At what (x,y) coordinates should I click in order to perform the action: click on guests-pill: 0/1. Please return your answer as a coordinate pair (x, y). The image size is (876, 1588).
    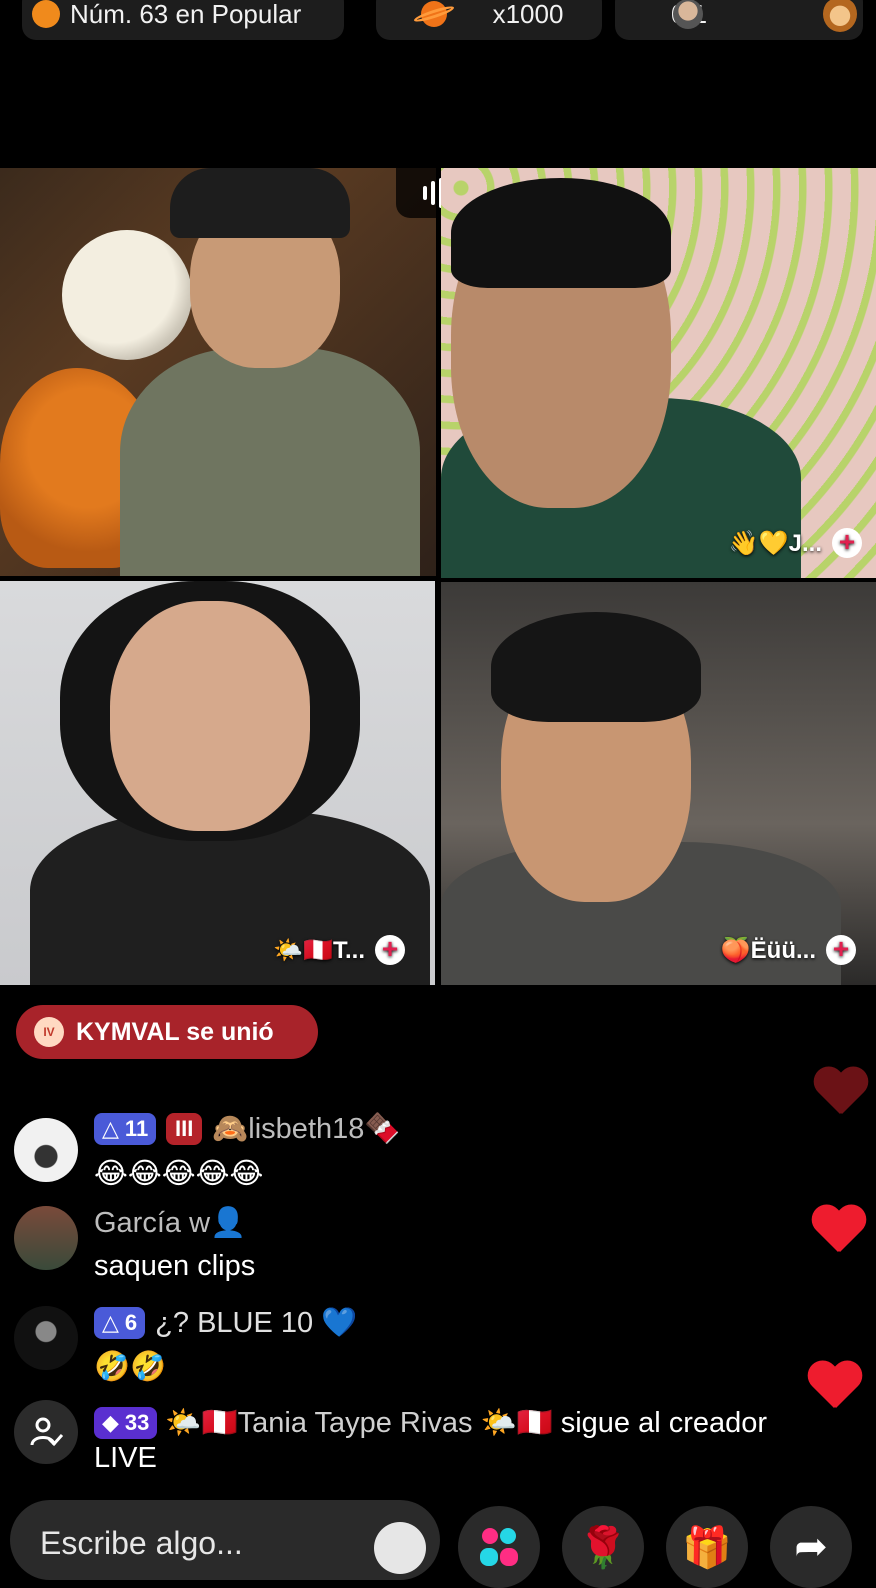
    Looking at the image, I should click on (739, 20).